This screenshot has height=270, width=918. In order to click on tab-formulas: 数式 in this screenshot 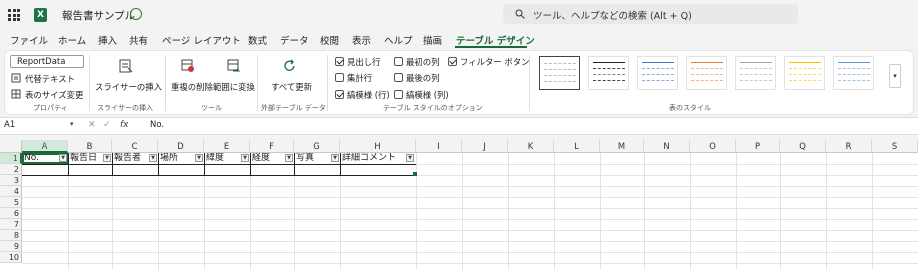, I will do `click(257, 40)`.